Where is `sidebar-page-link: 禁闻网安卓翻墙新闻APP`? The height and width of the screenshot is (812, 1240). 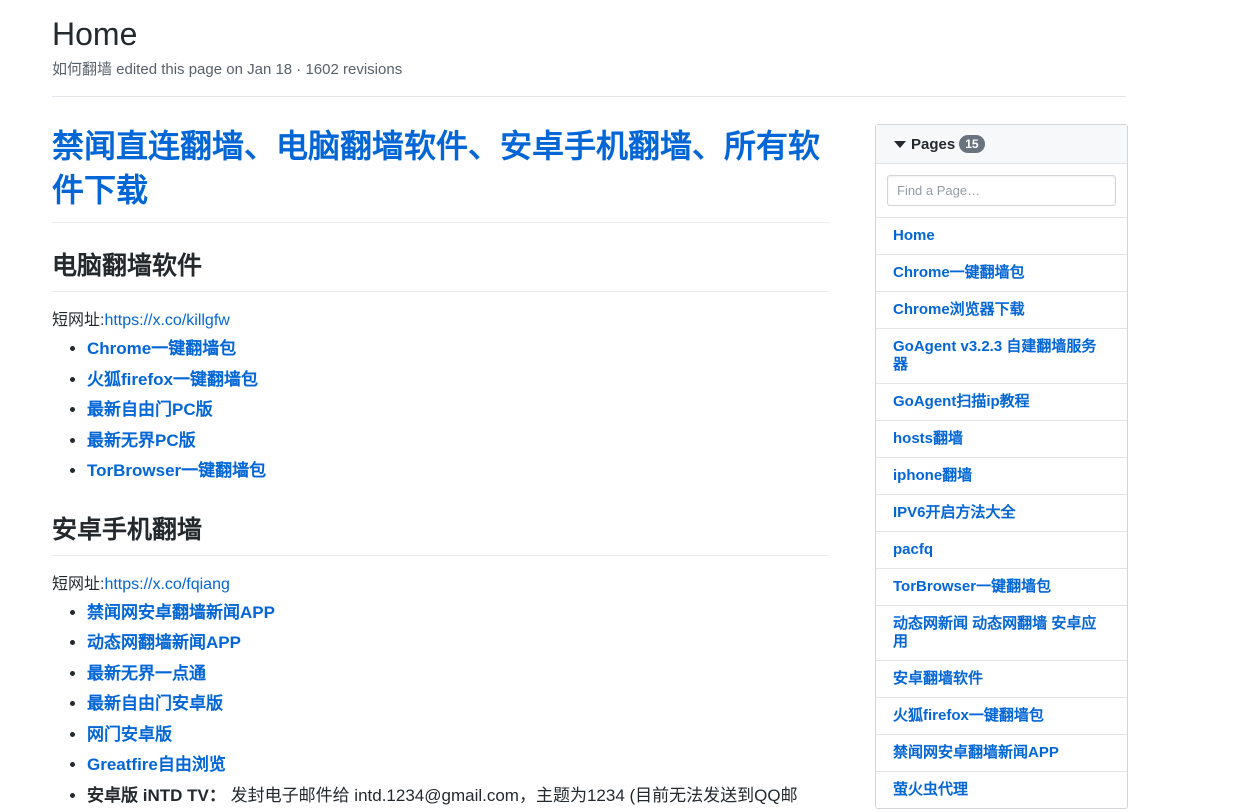 sidebar-page-link: 禁闻网安卓翻墙新闻APP is located at coordinates (976, 752).